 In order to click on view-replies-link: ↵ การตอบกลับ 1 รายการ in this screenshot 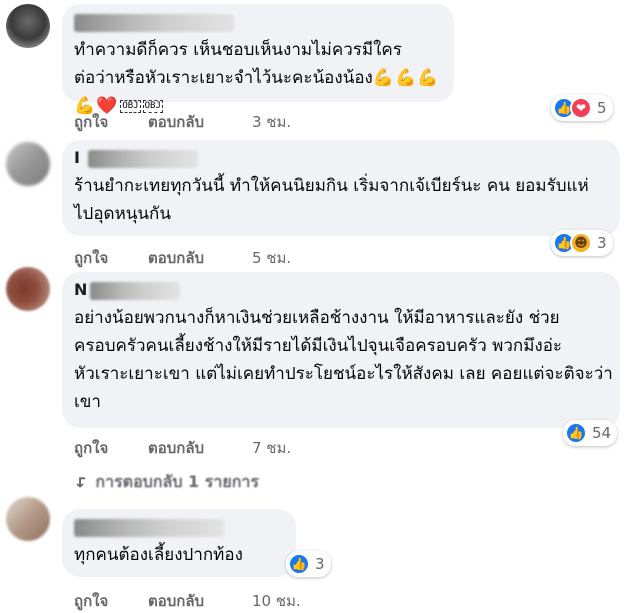, I will do `click(165, 482)`.